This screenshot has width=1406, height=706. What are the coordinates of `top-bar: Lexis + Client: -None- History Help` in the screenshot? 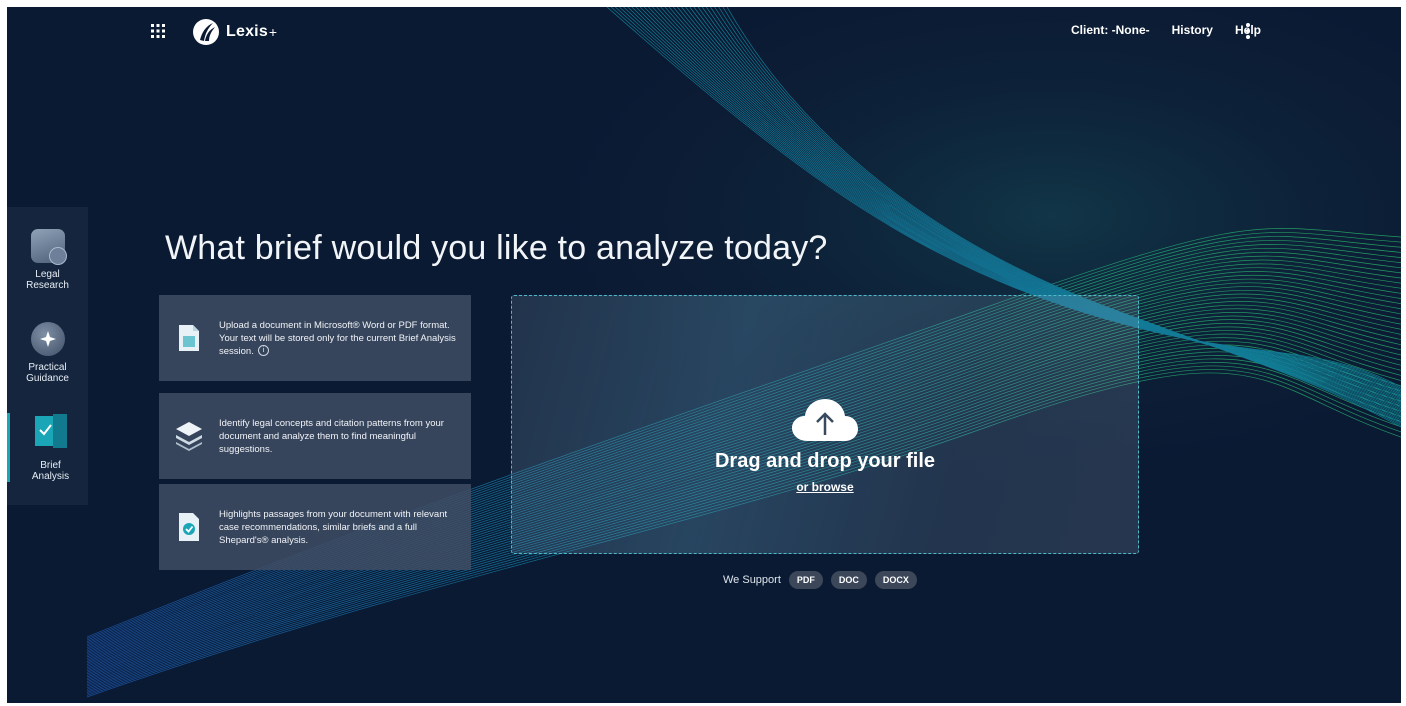 It's located at (704, 32).